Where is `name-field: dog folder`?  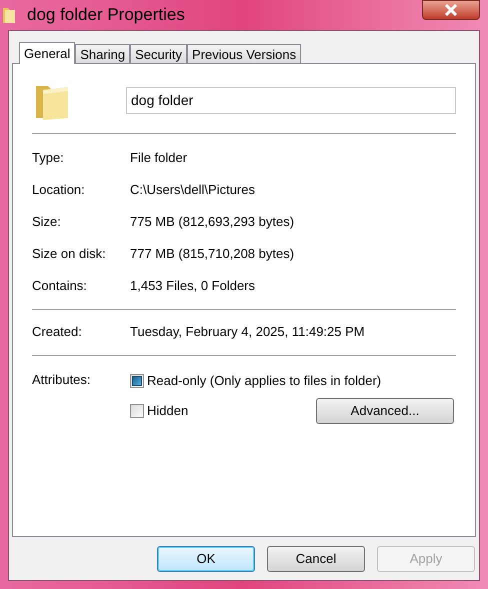 name-field: dog folder is located at coordinates (291, 100).